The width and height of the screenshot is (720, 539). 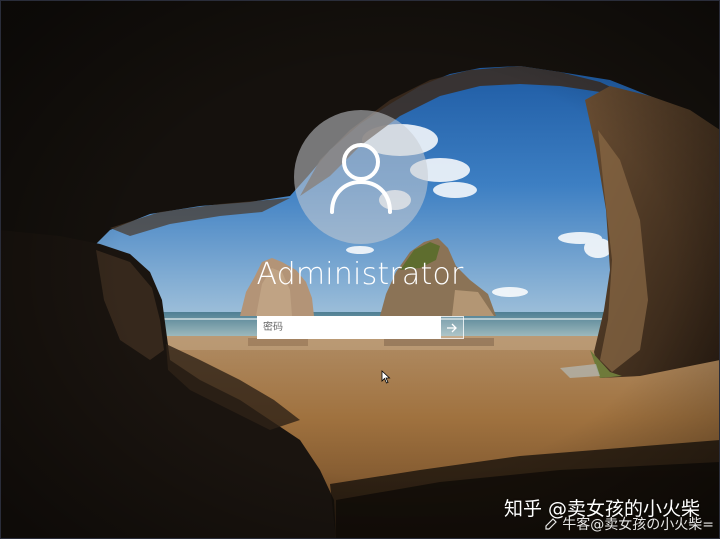 I want to click on mouse-cursor-icon, so click(x=386, y=377).